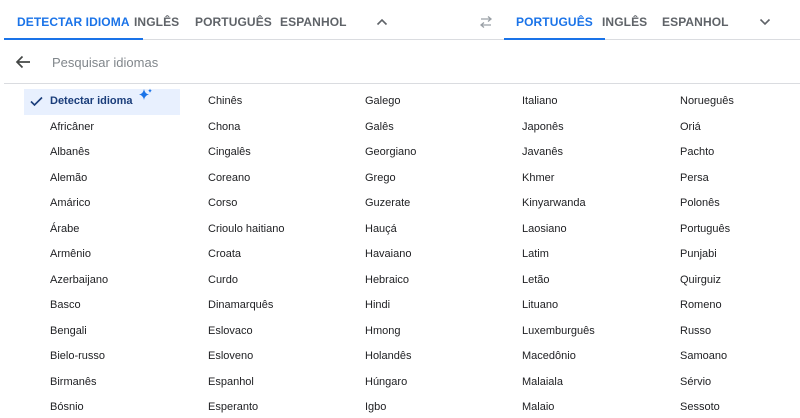  What do you see at coordinates (545, 128) in the screenshot?
I see `list-item: Japonês` at bounding box center [545, 128].